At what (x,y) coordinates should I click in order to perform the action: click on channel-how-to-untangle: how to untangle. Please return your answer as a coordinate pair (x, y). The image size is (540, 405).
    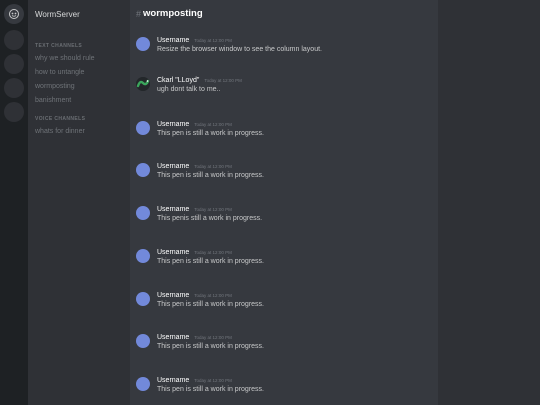
    Looking at the image, I should click on (59, 72).